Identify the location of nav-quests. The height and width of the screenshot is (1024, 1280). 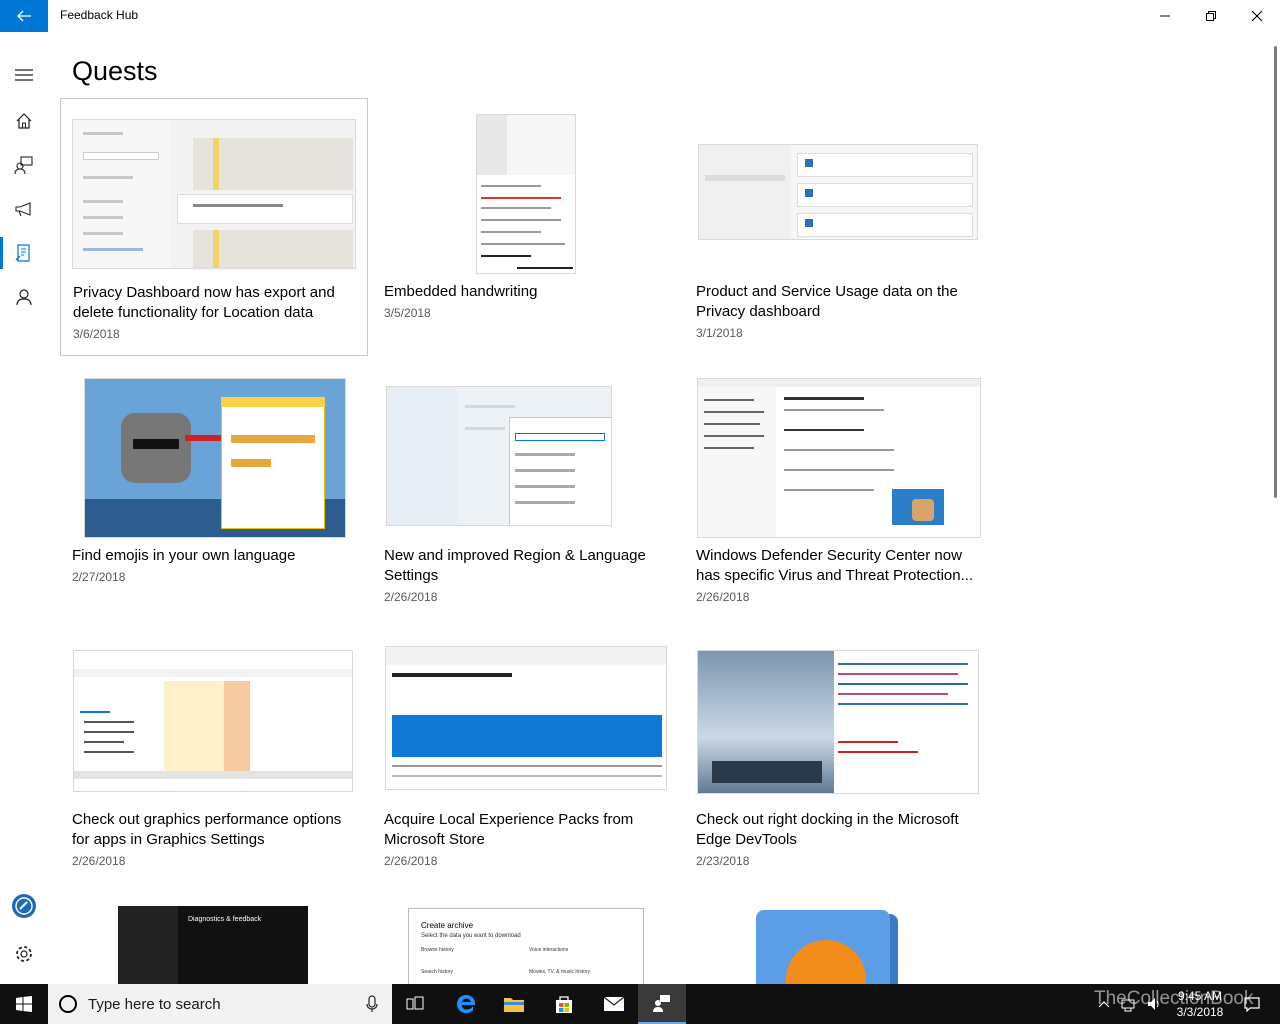
(24, 253).